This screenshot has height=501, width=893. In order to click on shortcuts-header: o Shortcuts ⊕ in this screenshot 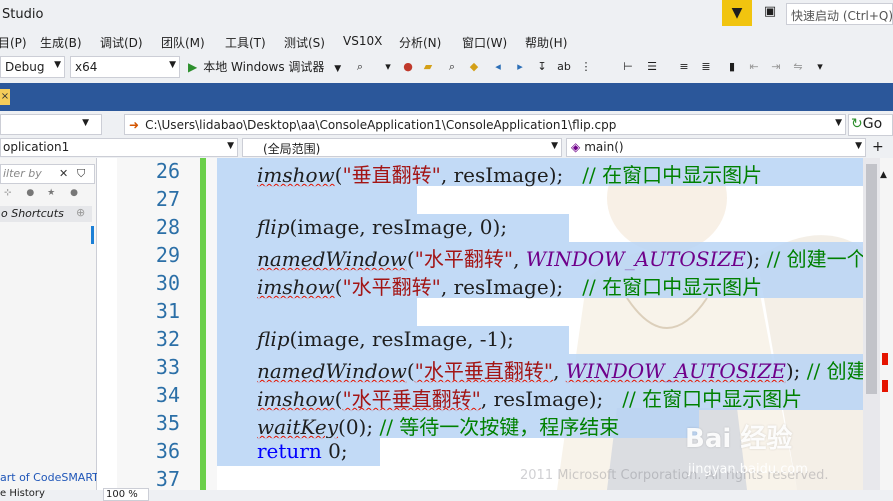, I will do `click(46, 214)`.